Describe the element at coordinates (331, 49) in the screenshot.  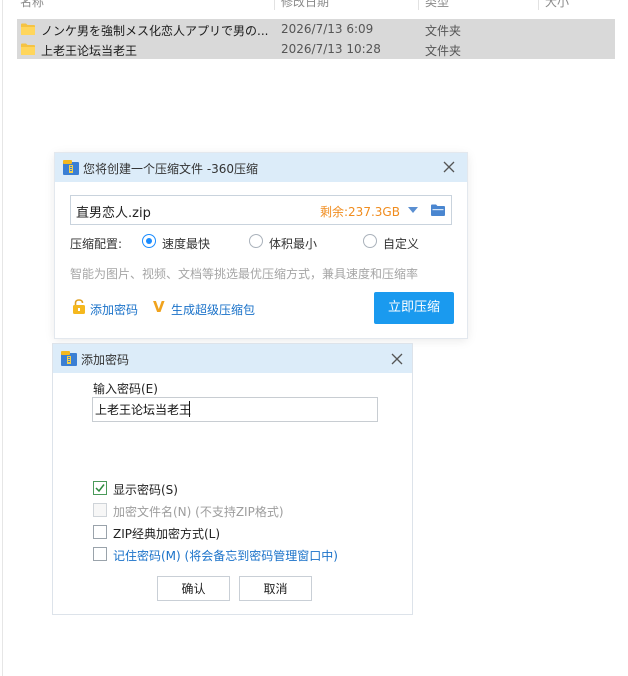
I see `file-date: 2026/7/13 10:28` at that location.